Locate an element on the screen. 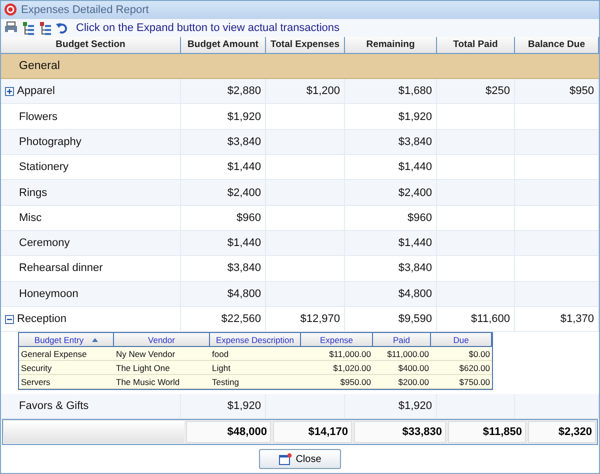  table-cell: Servers is located at coordinates (66, 382).